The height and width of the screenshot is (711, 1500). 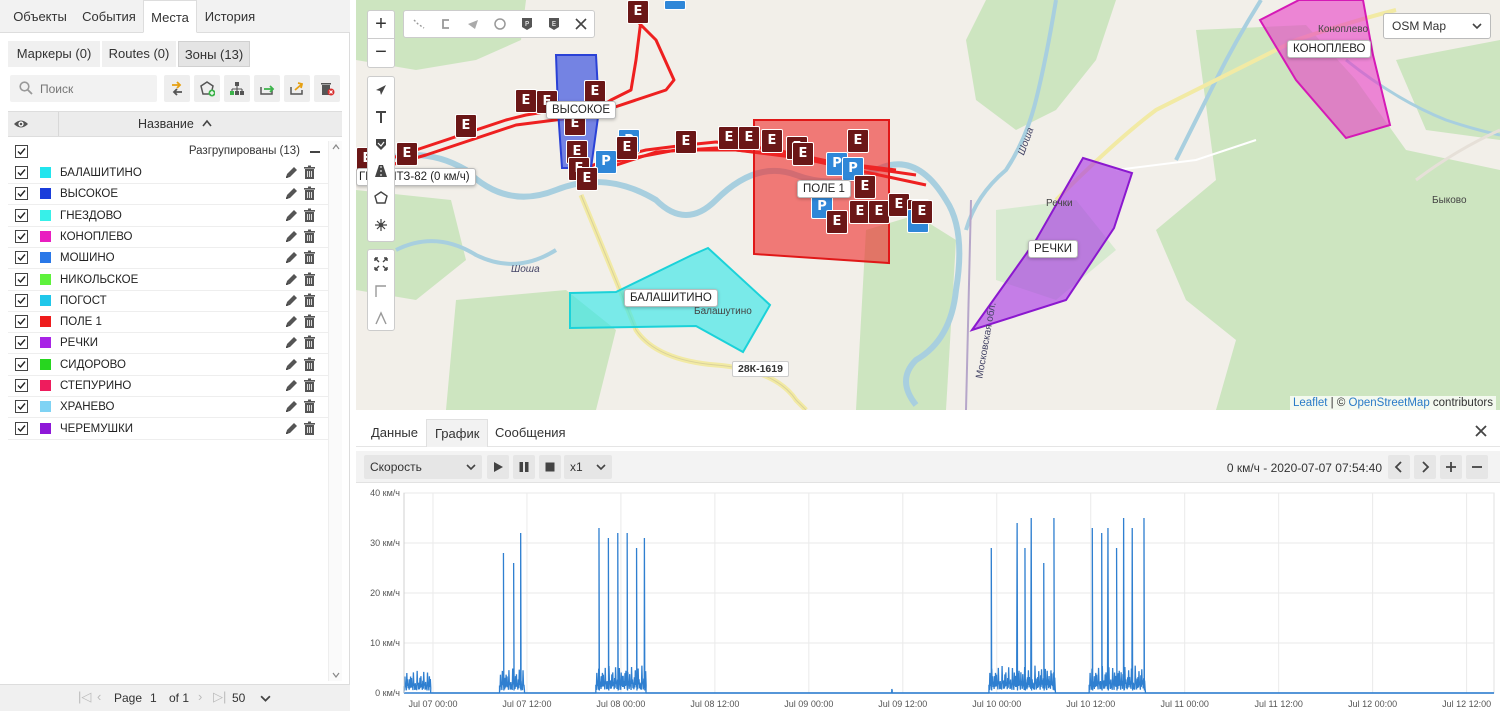 I want to click on add-zone-button, so click(x=207, y=88).